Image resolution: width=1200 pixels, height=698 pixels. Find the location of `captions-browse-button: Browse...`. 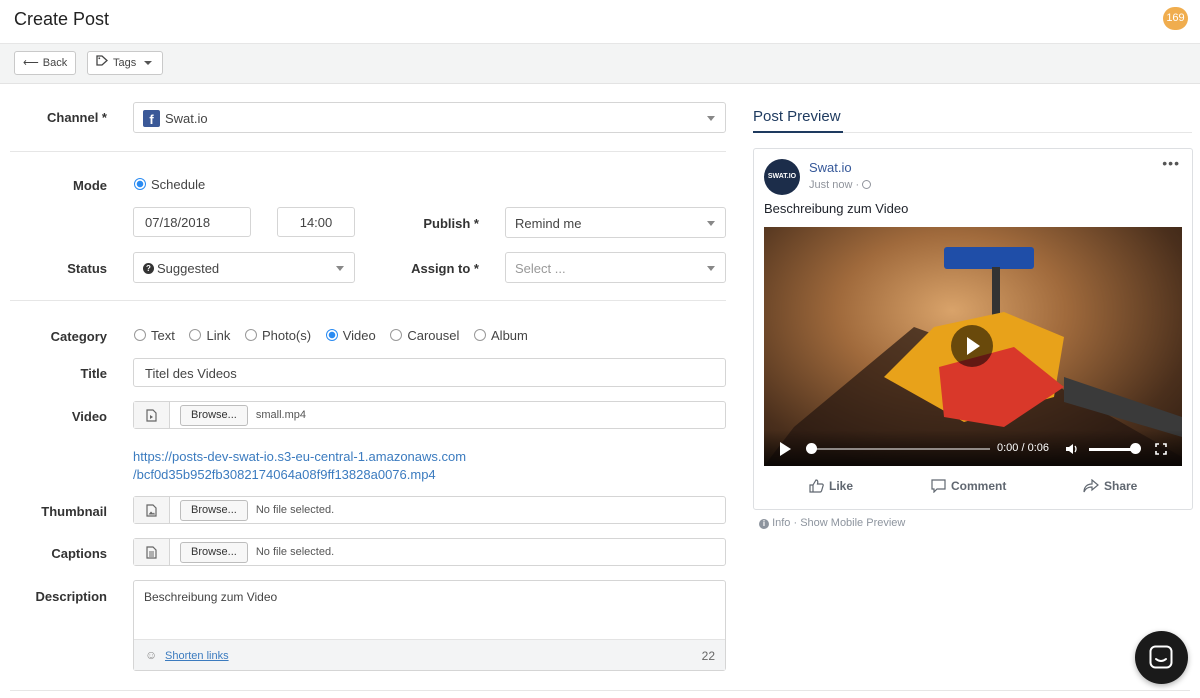

captions-browse-button: Browse... is located at coordinates (214, 552).